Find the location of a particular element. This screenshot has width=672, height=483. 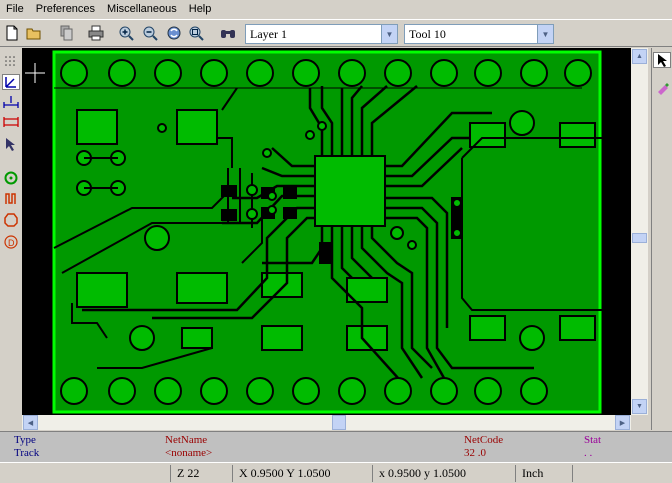

redraw-icon is located at coordinates (174, 33).